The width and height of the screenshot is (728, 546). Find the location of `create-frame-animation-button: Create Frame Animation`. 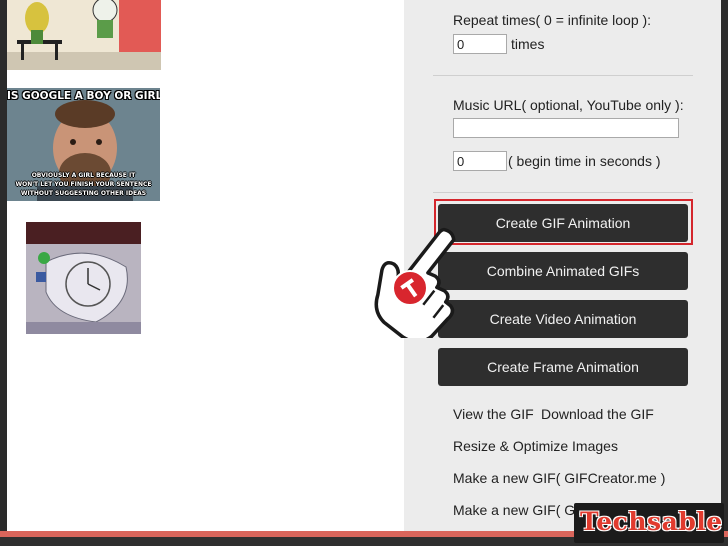

create-frame-animation-button: Create Frame Animation is located at coordinates (563, 367).